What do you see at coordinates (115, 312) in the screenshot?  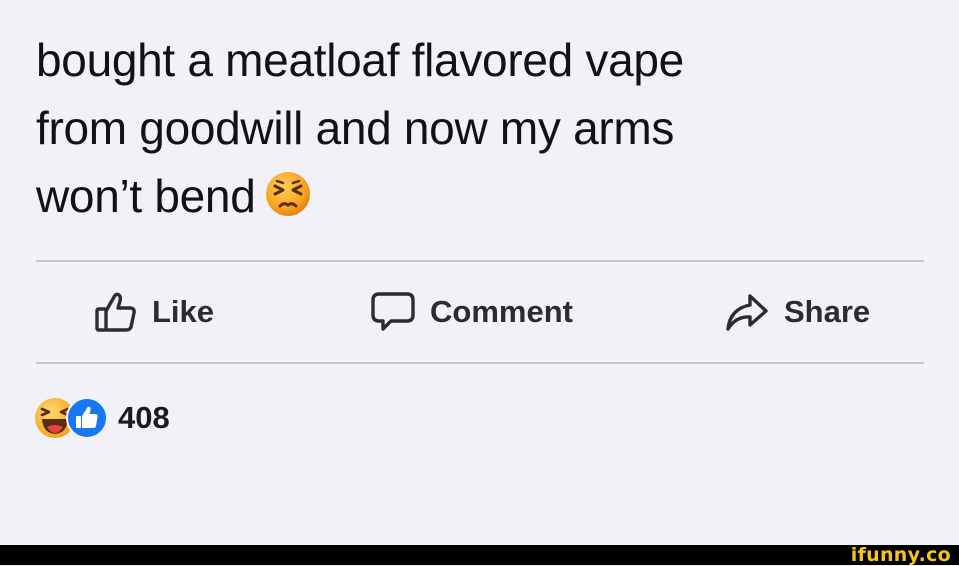 I see `thumbs-up-icon` at bounding box center [115, 312].